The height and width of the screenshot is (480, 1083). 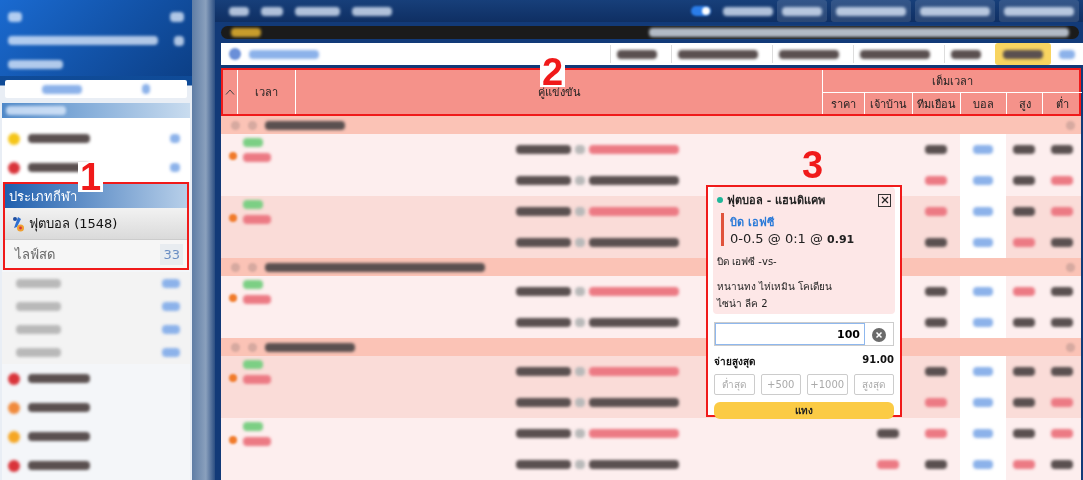 I want to click on payout-value: 91.00, so click(x=878, y=360).